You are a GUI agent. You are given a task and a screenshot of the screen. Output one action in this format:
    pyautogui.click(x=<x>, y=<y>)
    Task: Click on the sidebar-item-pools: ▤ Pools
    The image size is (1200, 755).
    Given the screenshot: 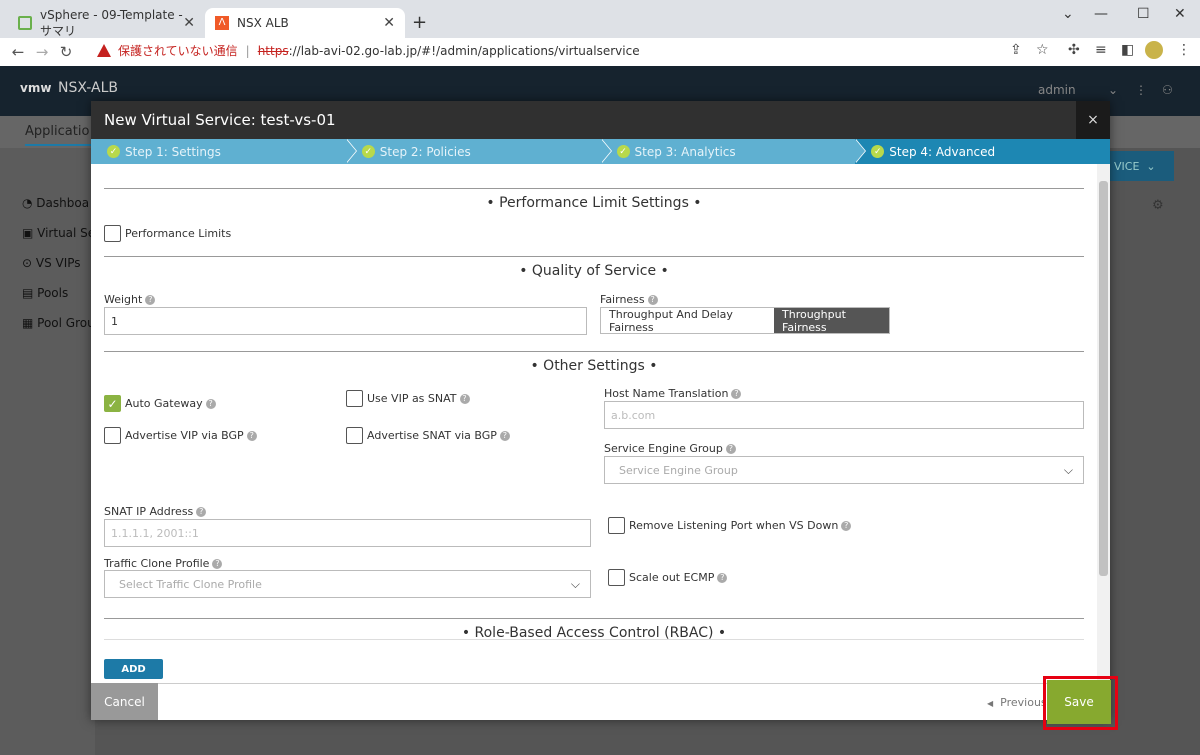 What is the action you would take?
    pyautogui.click(x=45, y=293)
    